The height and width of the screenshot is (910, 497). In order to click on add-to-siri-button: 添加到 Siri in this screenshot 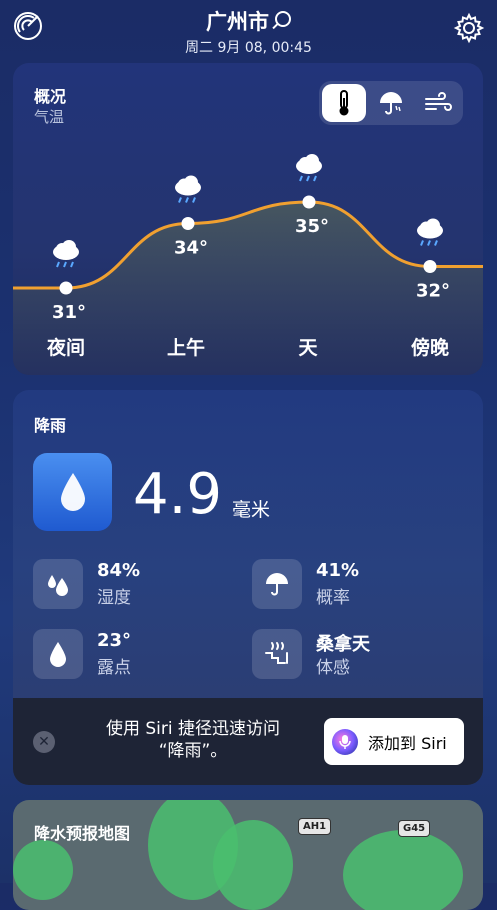, I will do `click(394, 741)`.